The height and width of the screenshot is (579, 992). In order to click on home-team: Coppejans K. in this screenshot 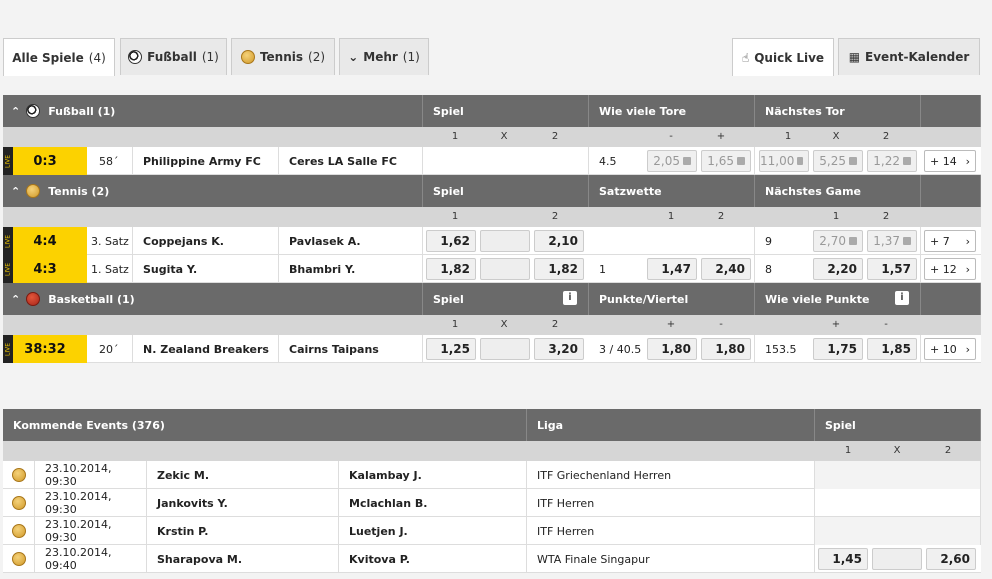, I will do `click(206, 241)`.